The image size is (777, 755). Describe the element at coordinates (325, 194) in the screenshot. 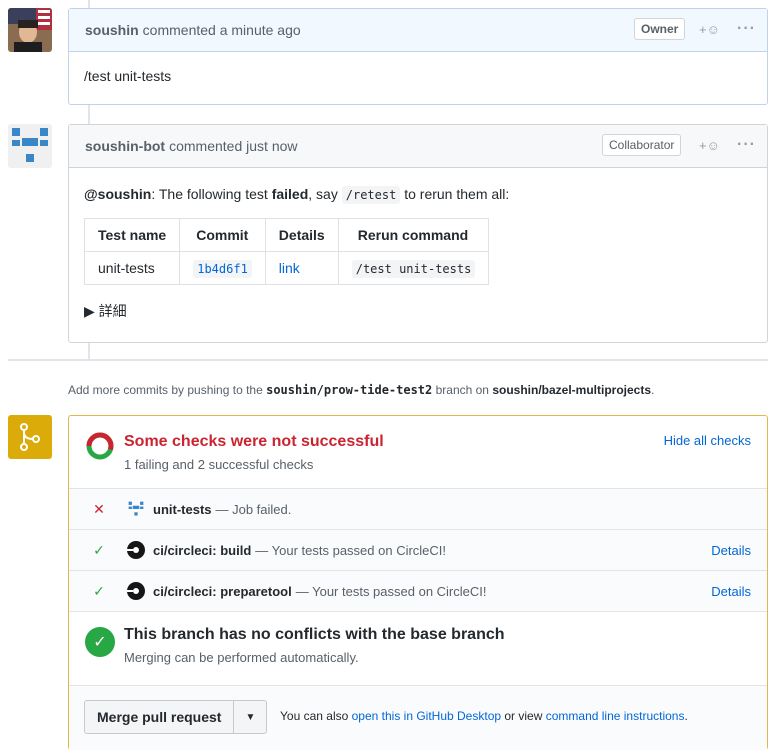

I see `message-text: , say` at that location.